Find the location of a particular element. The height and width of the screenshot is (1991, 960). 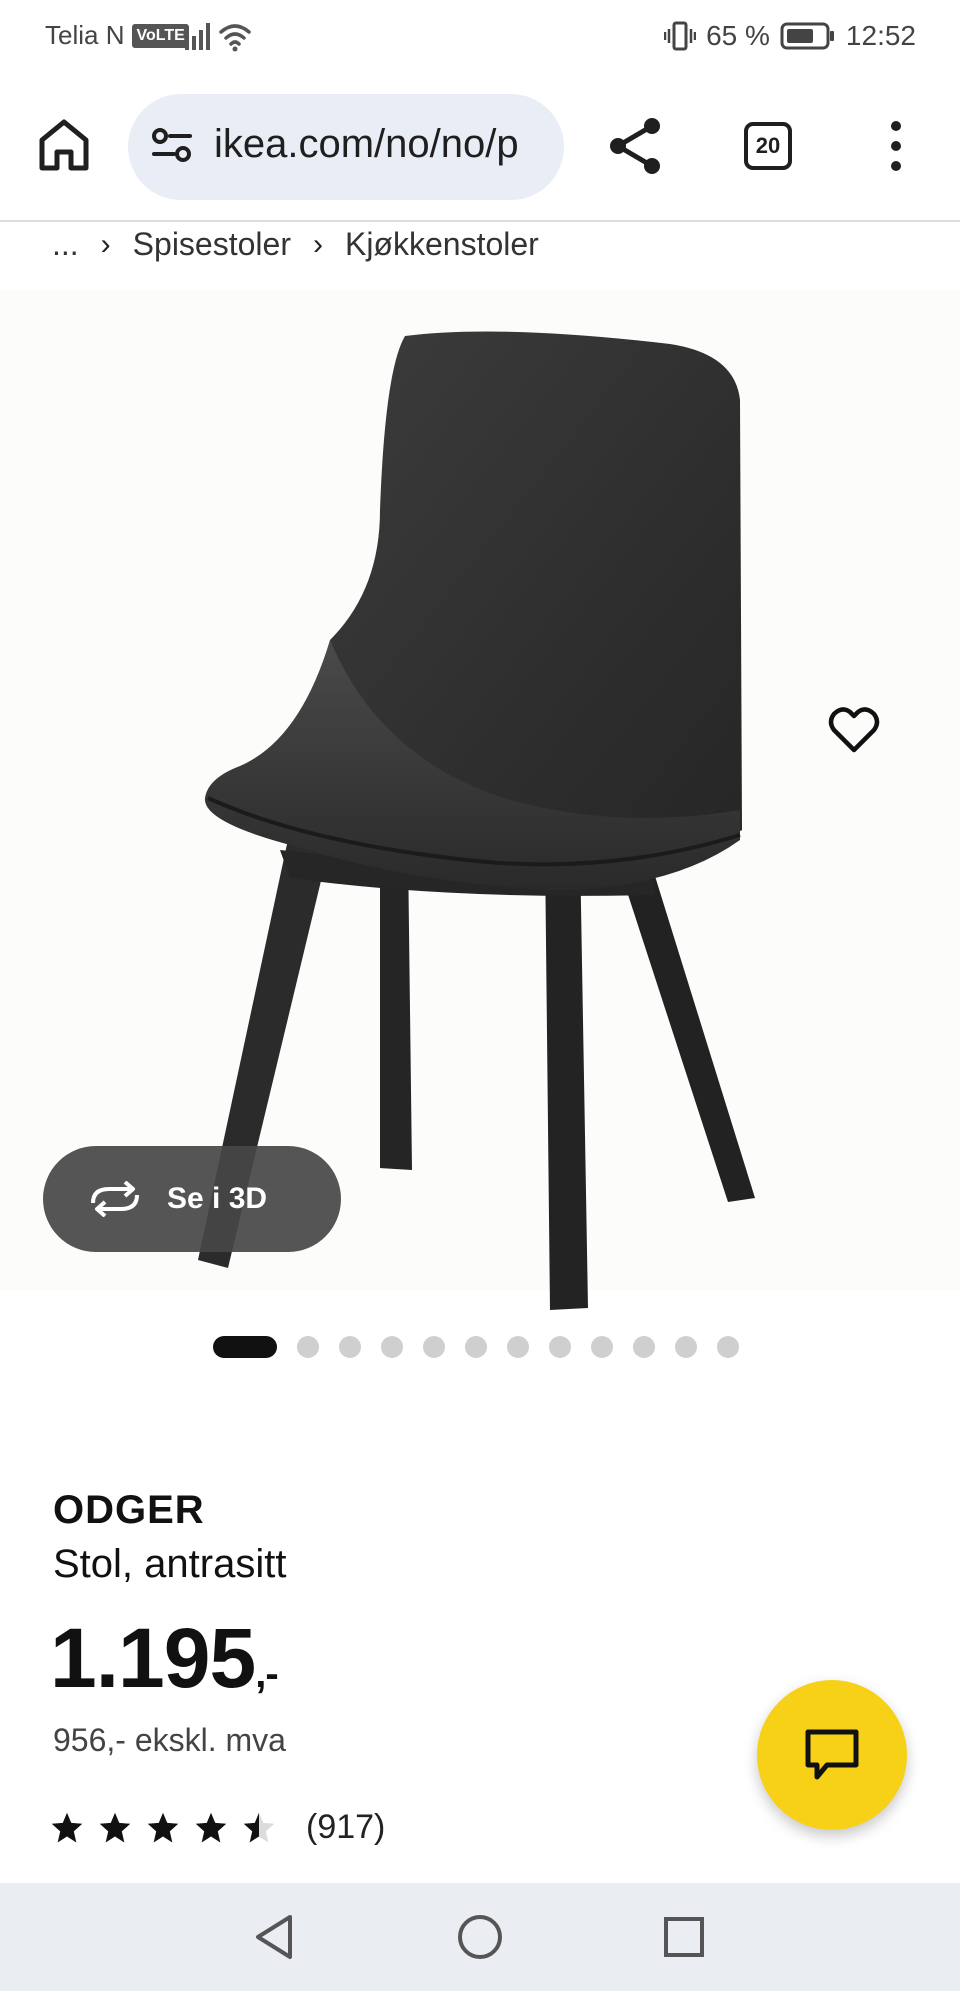

system-nav-bar is located at coordinates (480, 1937).